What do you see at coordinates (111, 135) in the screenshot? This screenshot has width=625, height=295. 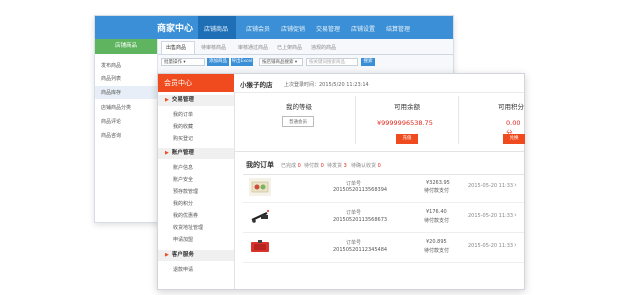 I see `sidebar-item-consult: 商品咨询` at bounding box center [111, 135].